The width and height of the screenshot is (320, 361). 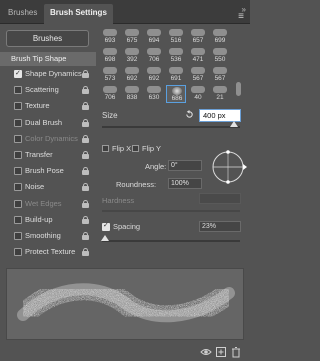 I want to click on spacing-input: 23%, so click(x=220, y=226).